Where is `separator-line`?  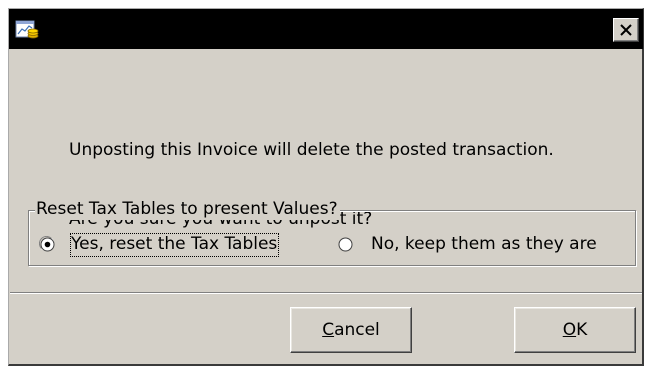 separator-line is located at coordinates (326, 293).